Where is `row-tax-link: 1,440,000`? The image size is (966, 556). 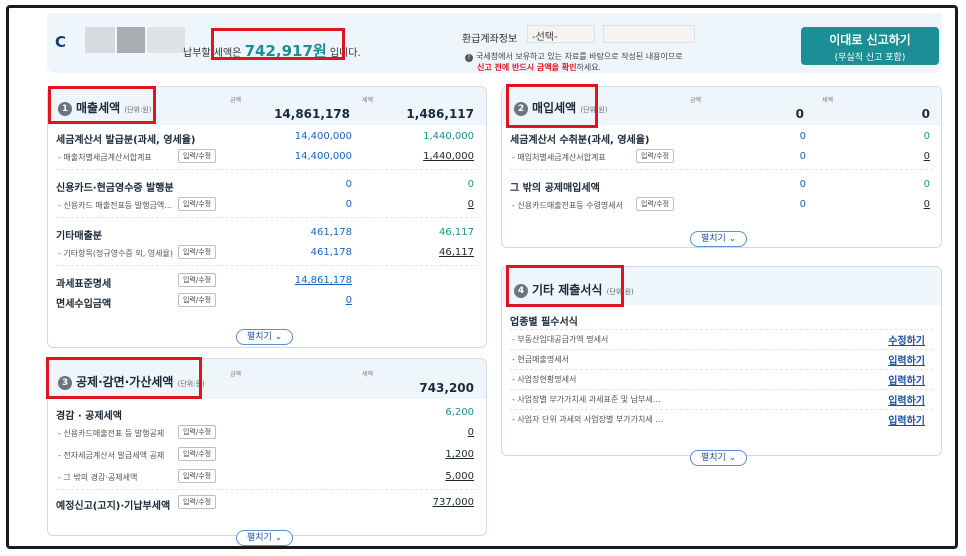
row-tax-link: 1,440,000 is located at coordinates (424, 156).